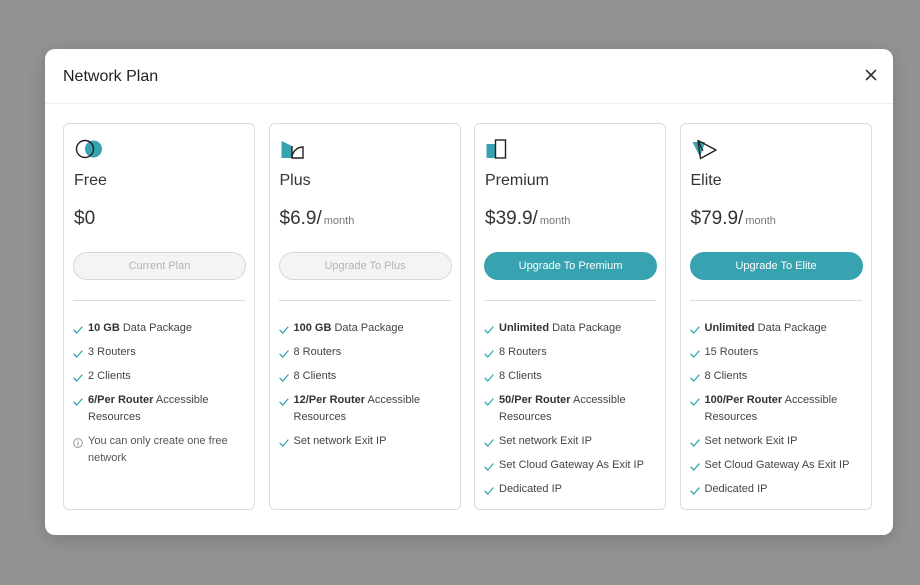 The width and height of the screenshot is (920, 585). What do you see at coordinates (374, 409) in the screenshot?
I see `feature-text: 12/Per Router Accessible Resources` at bounding box center [374, 409].